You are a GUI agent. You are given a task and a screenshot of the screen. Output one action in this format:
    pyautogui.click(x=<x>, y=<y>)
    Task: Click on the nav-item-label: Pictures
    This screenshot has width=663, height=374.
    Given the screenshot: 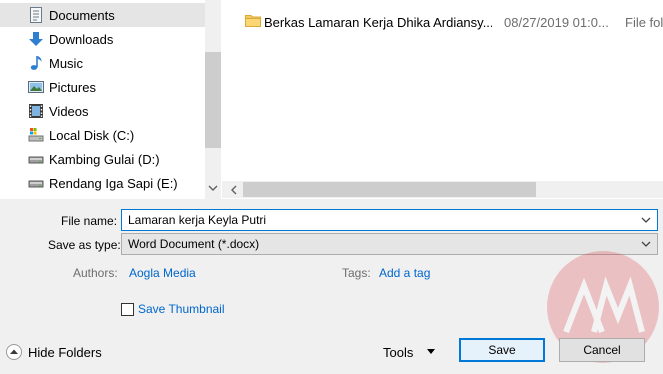 What is the action you would take?
    pyautogui.click(x=72, y=87)
    